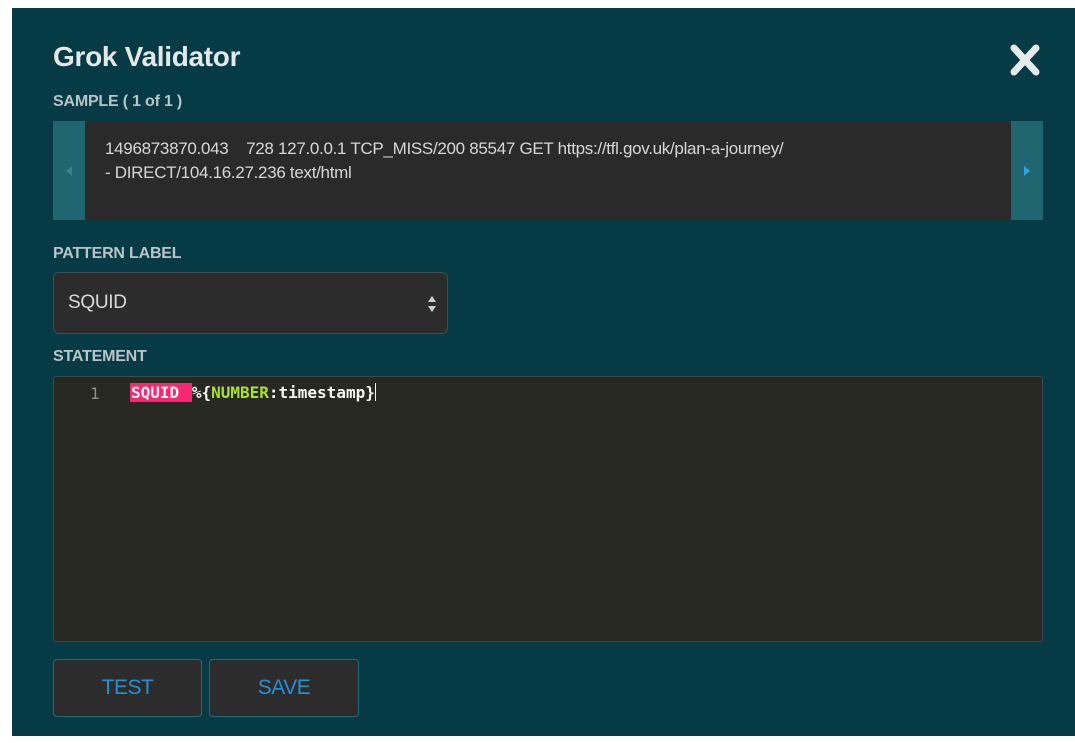 This screenshot has width=1075, height=743. I want to click on token-keyword: SQUID, so click(155, 392).